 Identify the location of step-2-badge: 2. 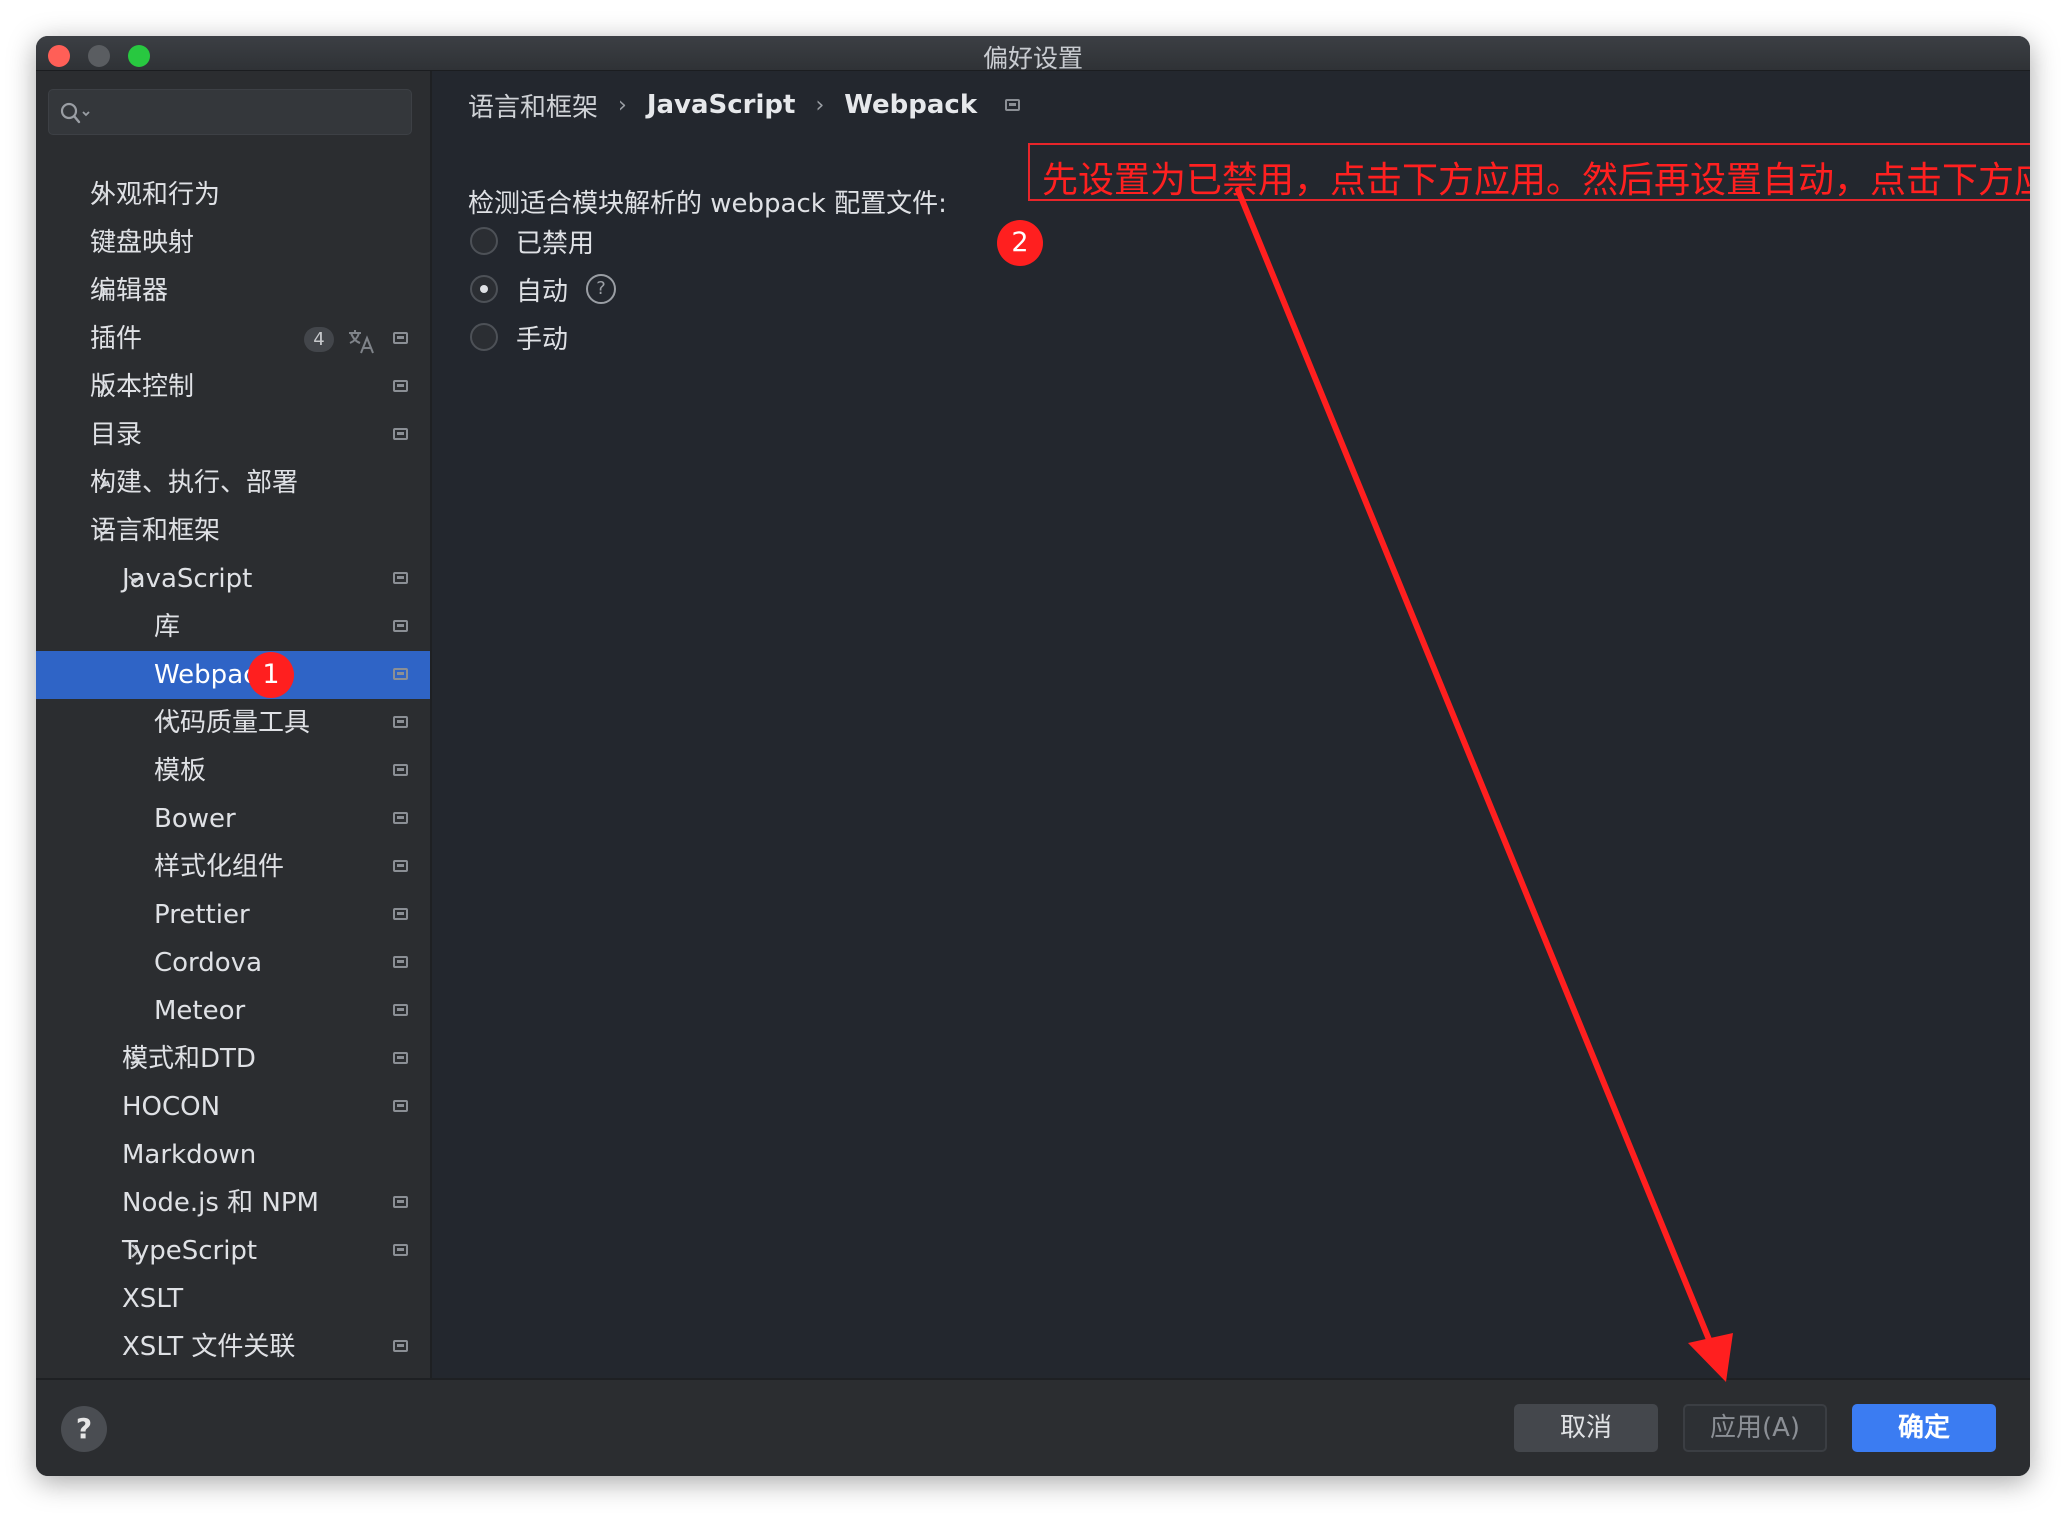
(1020, 243).